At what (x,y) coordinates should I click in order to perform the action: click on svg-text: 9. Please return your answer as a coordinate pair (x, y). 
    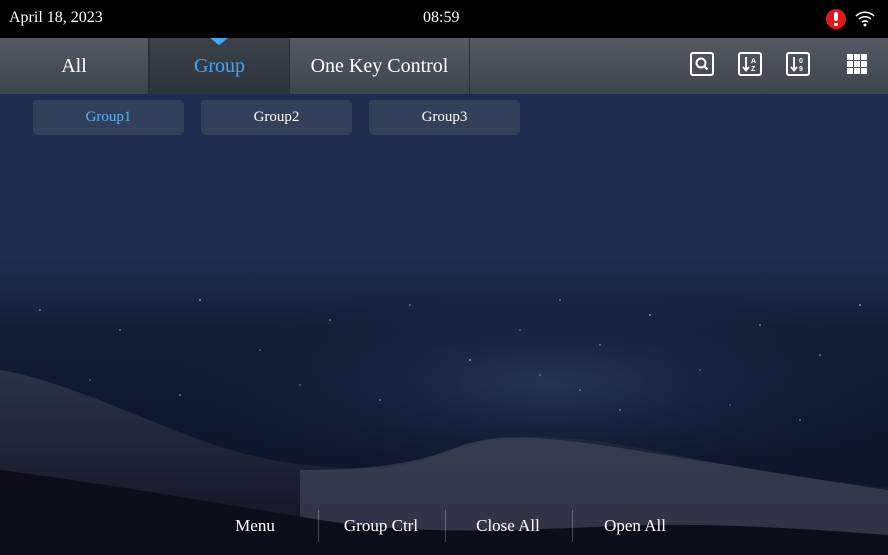
    Looking at the image, I should click on (801, 69).